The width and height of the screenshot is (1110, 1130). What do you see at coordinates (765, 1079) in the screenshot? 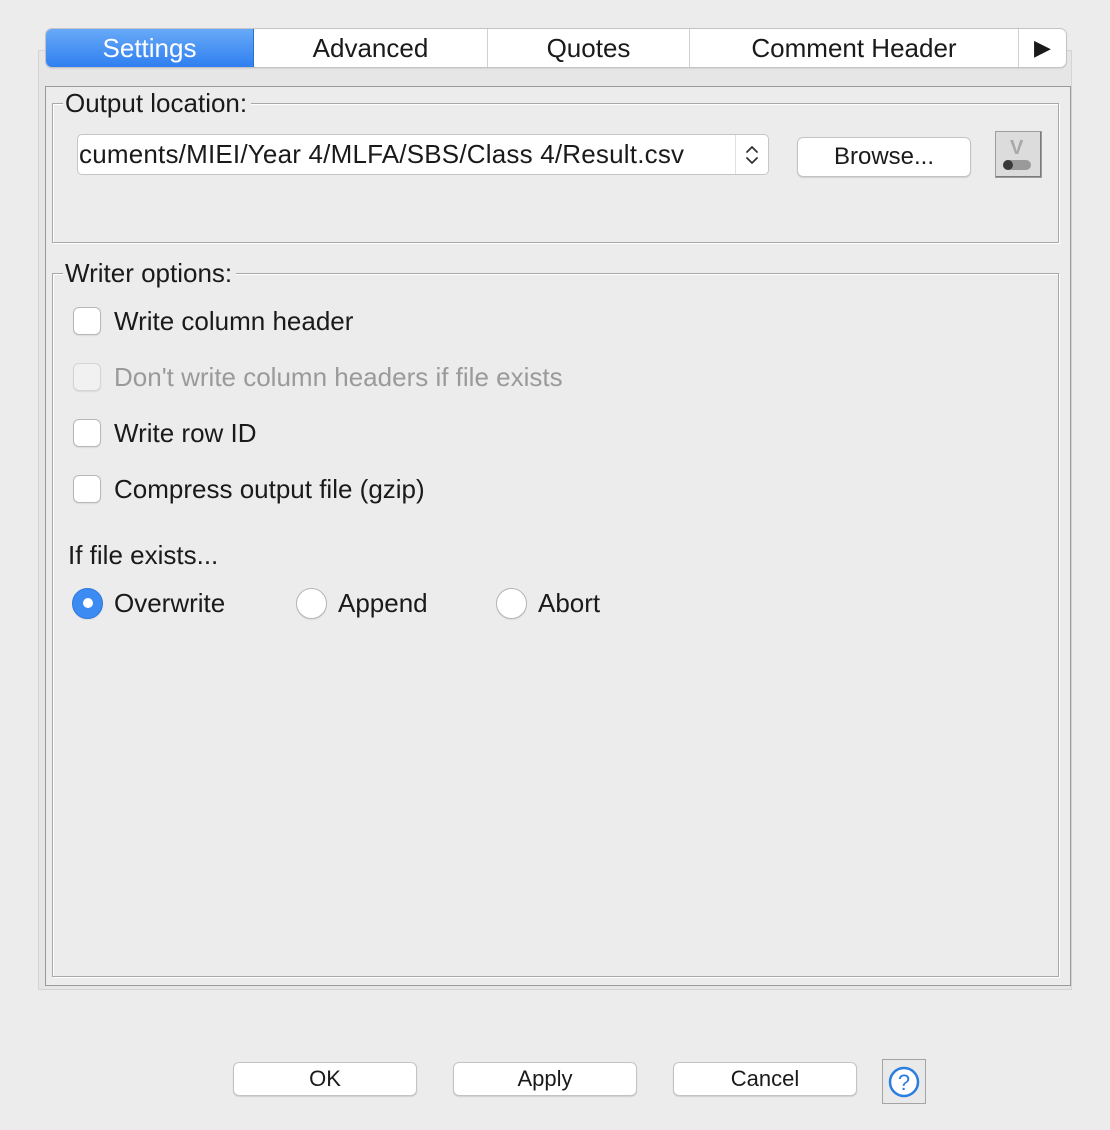
I see `cancel-button: Cancel` at bounding box center [765, 1079].